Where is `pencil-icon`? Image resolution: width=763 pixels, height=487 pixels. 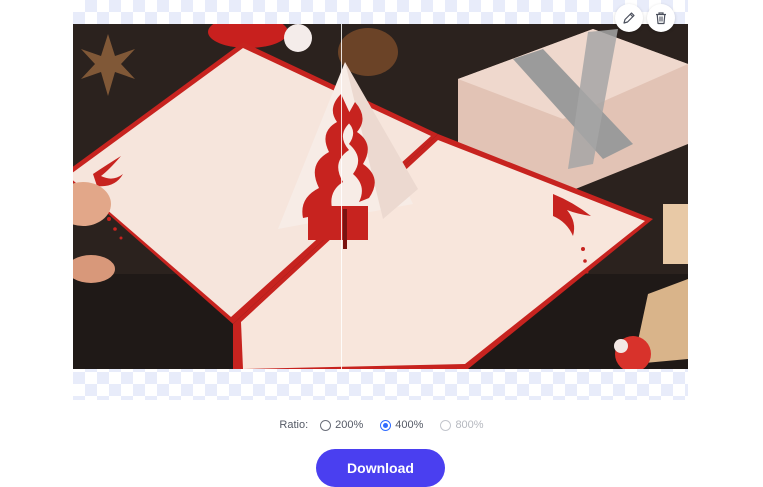
pencil-icon is located at coordinates (629, 18).